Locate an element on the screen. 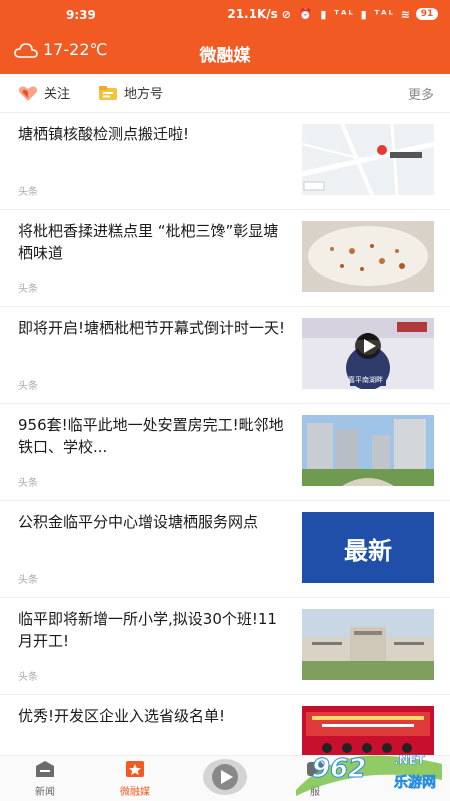 The width and height of the screenshot is (450, 801). tab-follow-label: 关注 is located at coordinates (57, 94).